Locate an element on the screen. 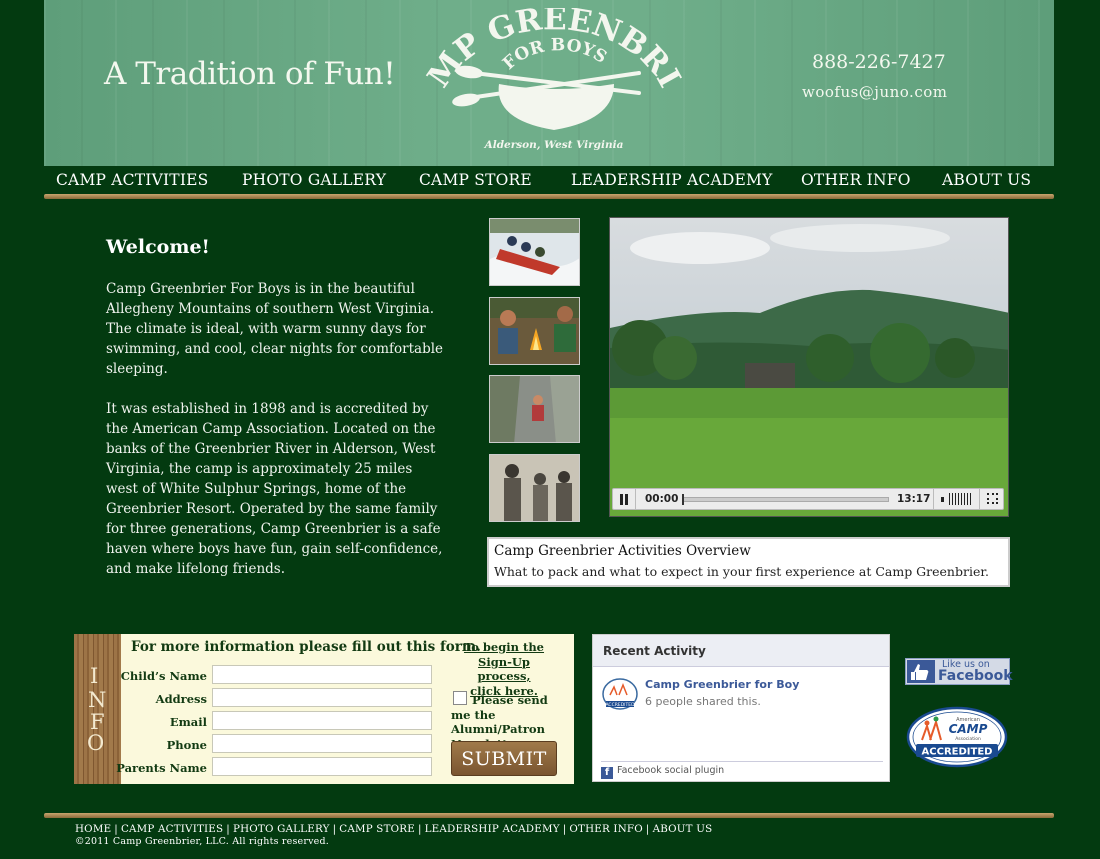 The width and height of the screenshot is (1100, 859). address-input is located at coordinates (322, 697).